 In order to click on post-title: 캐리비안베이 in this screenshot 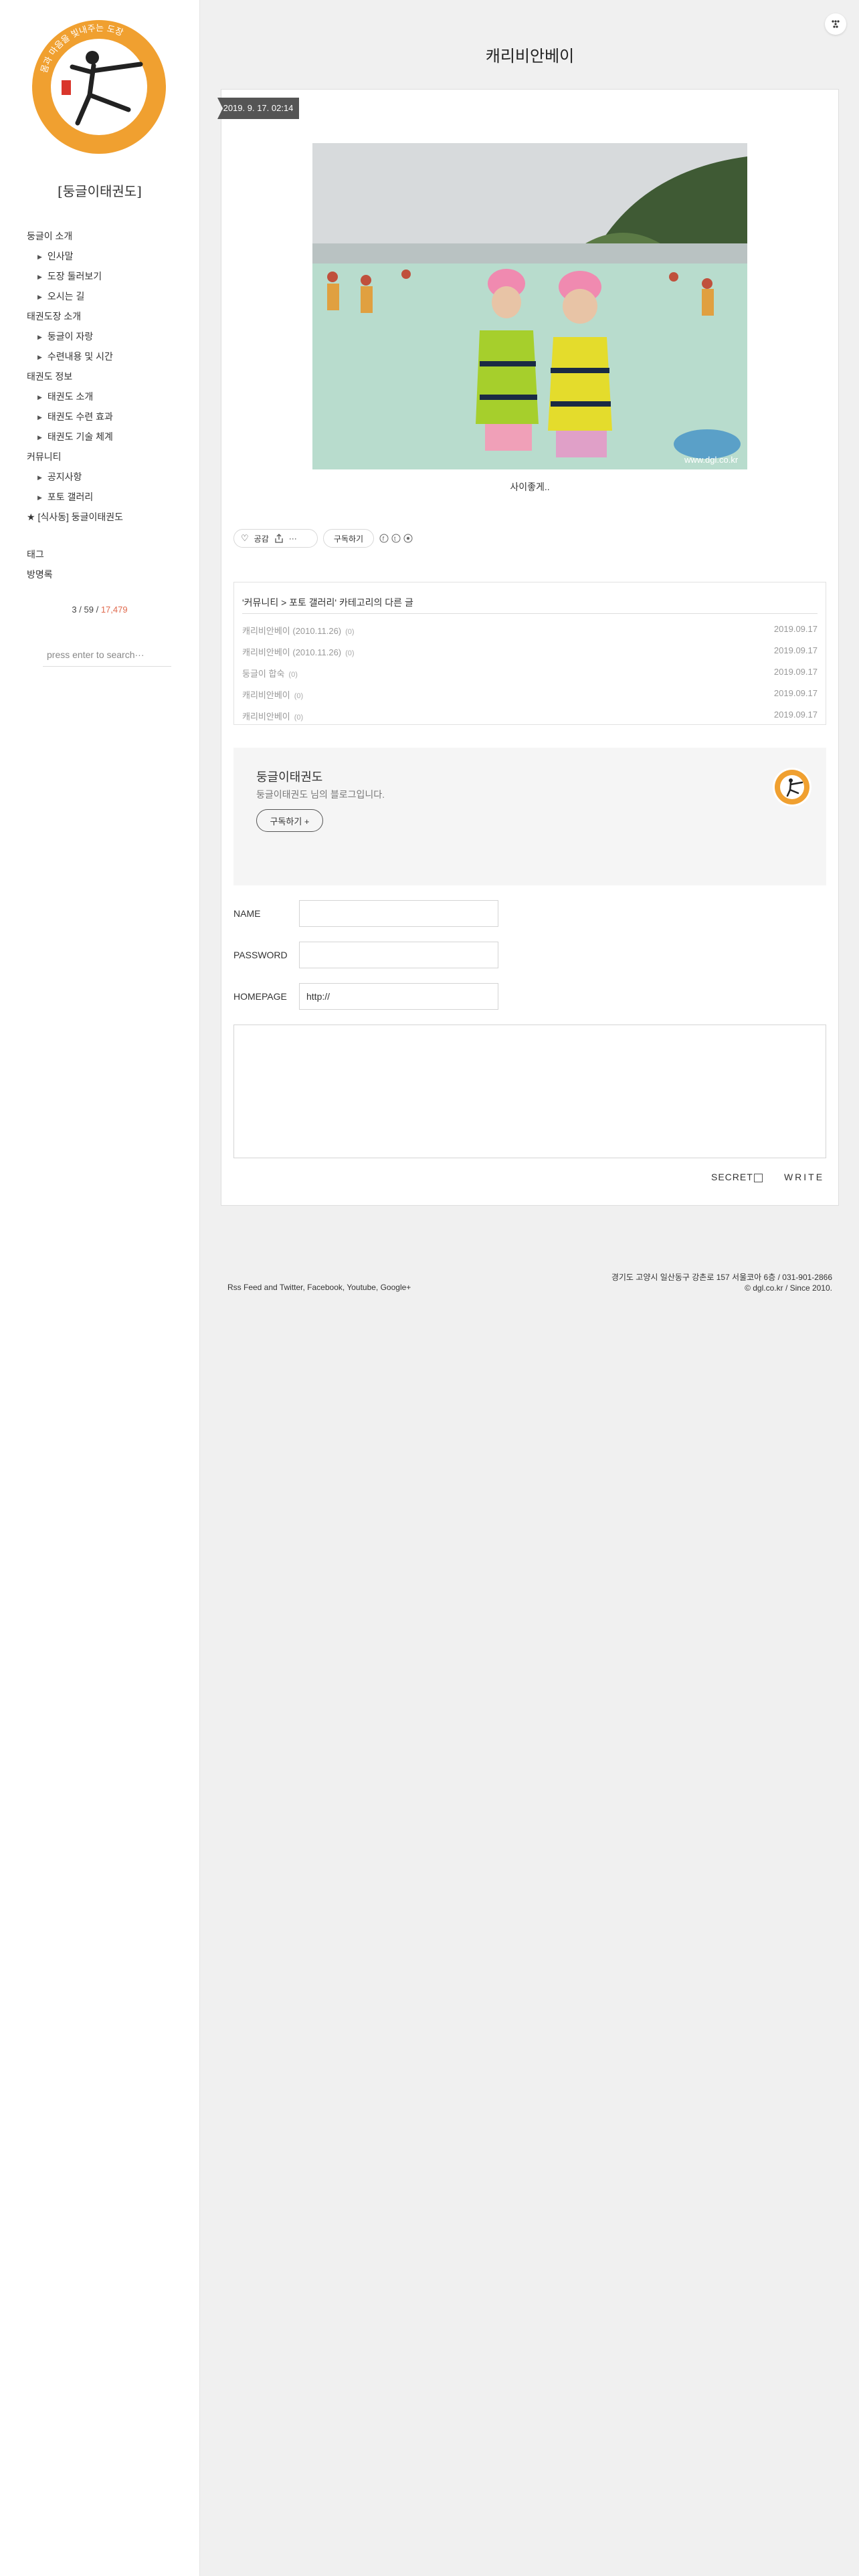, I will do `click(530, 56)`.